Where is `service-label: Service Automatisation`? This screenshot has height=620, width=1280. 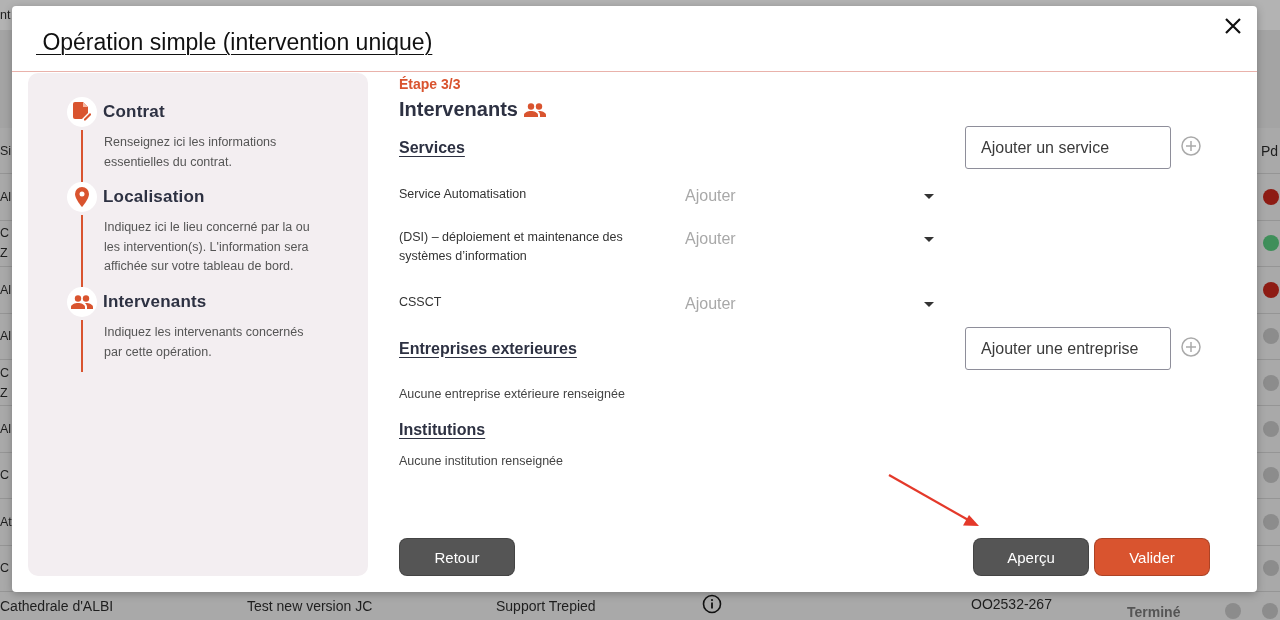 service-label: Service Automatisation is located at coordinates (463, 194).